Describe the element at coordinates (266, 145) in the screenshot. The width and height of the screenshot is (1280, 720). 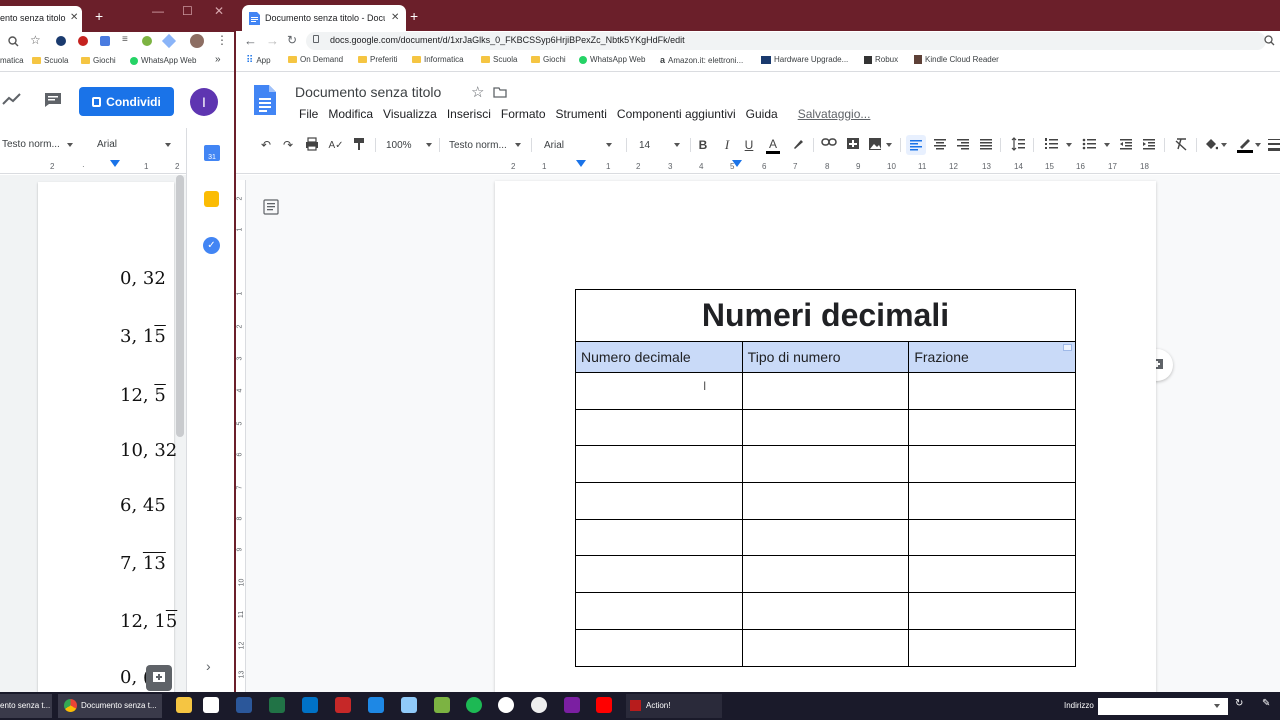
I see `undo-icon: ↶` at that location.